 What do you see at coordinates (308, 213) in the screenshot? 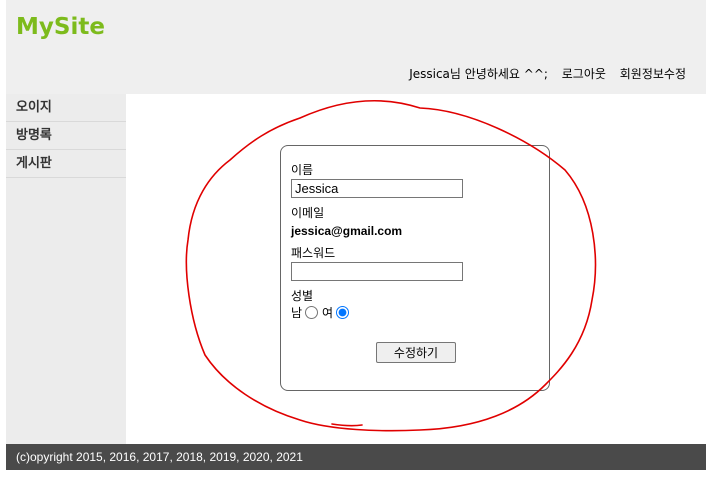
I see `email-label: 이메일` at bounding box center [308, 213].